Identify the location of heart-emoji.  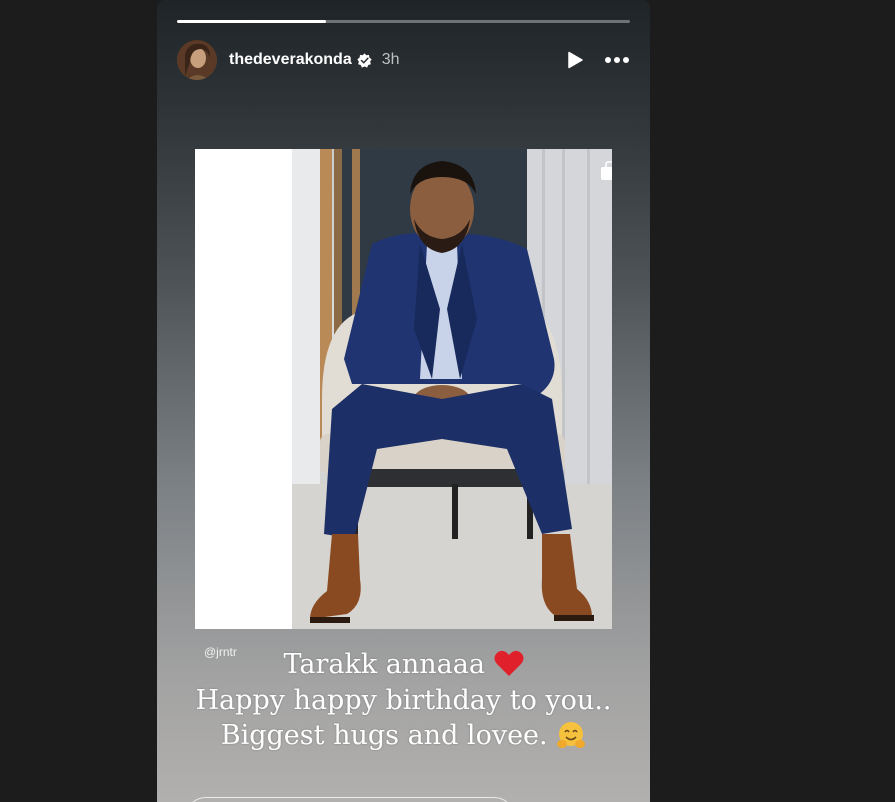
(509, 664).